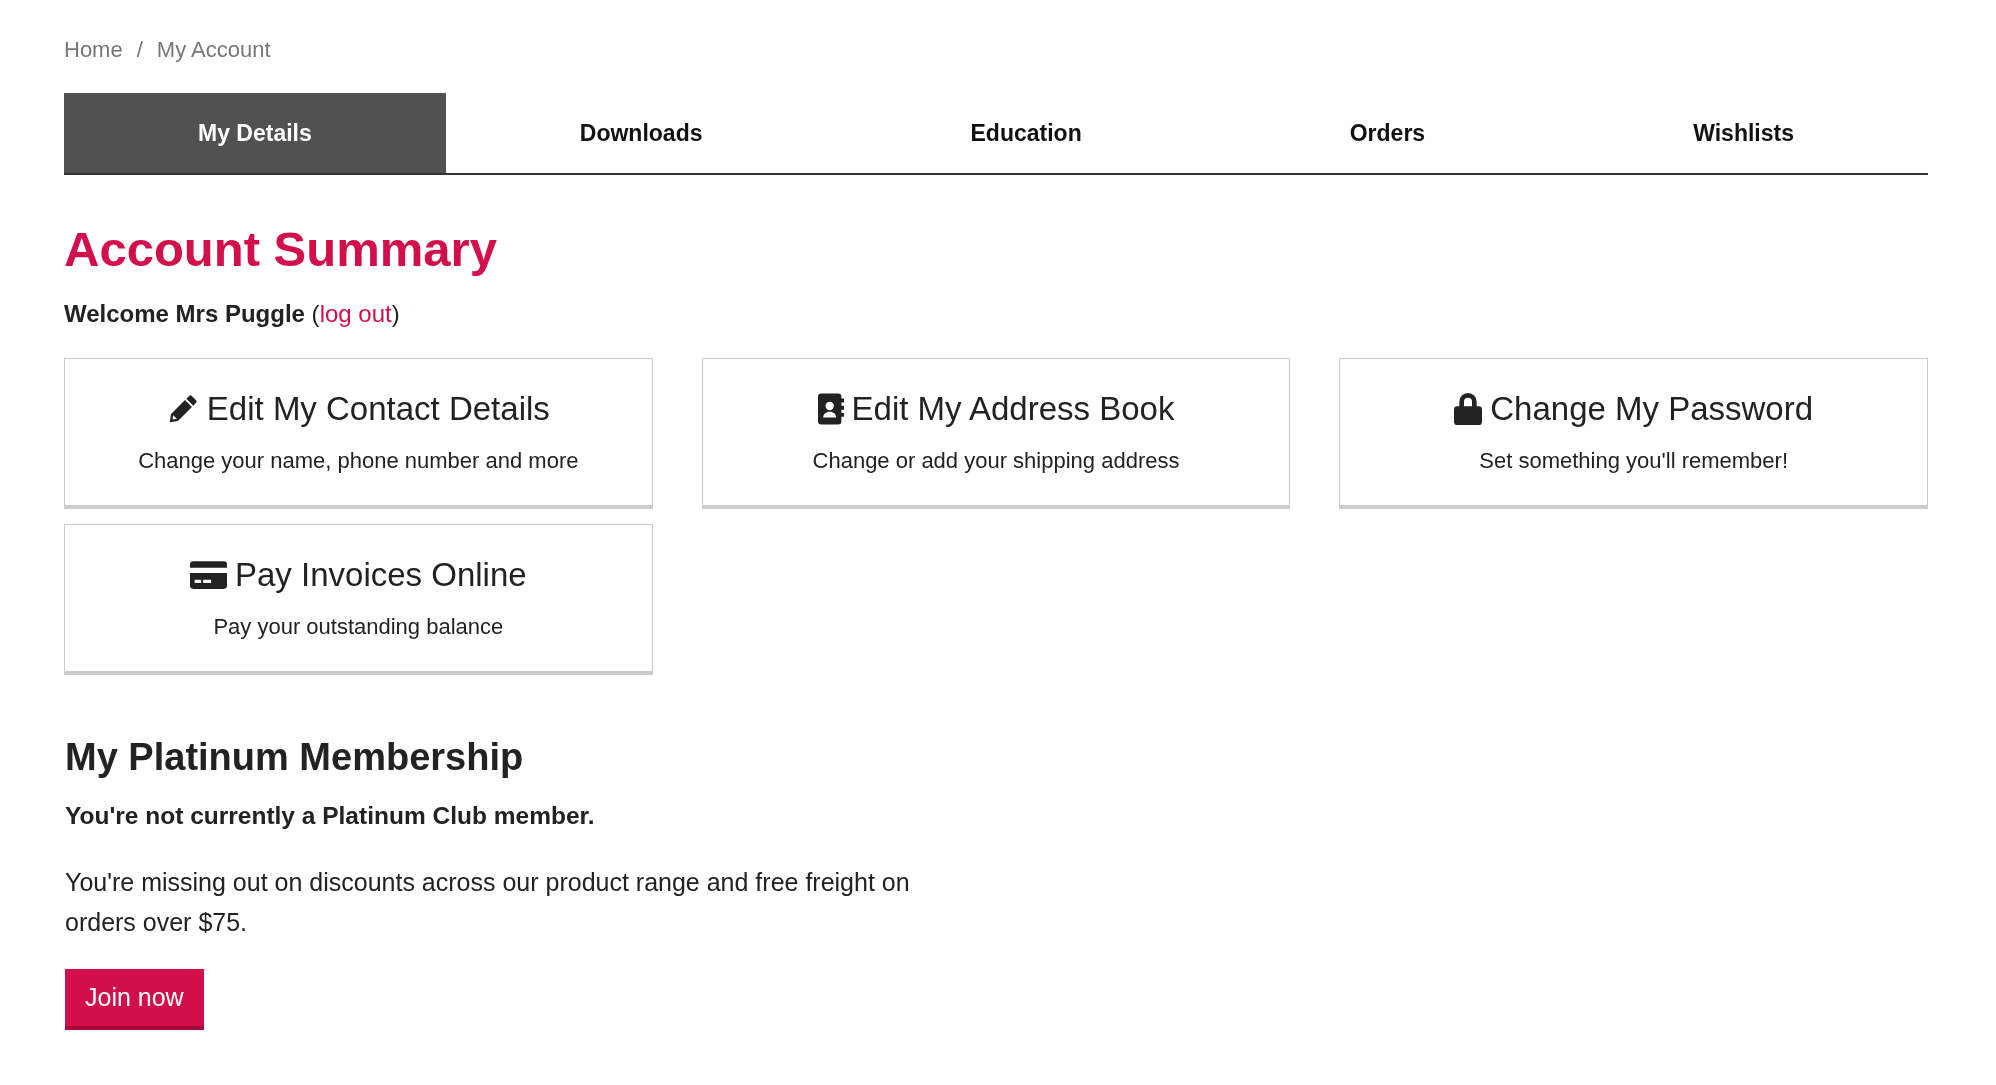 Image resolution: width=1996 pixels, height=1085 pixels. Describe the element at coordinates (1387, 133) in the screenshot. I see `tab: Orders` at that location.